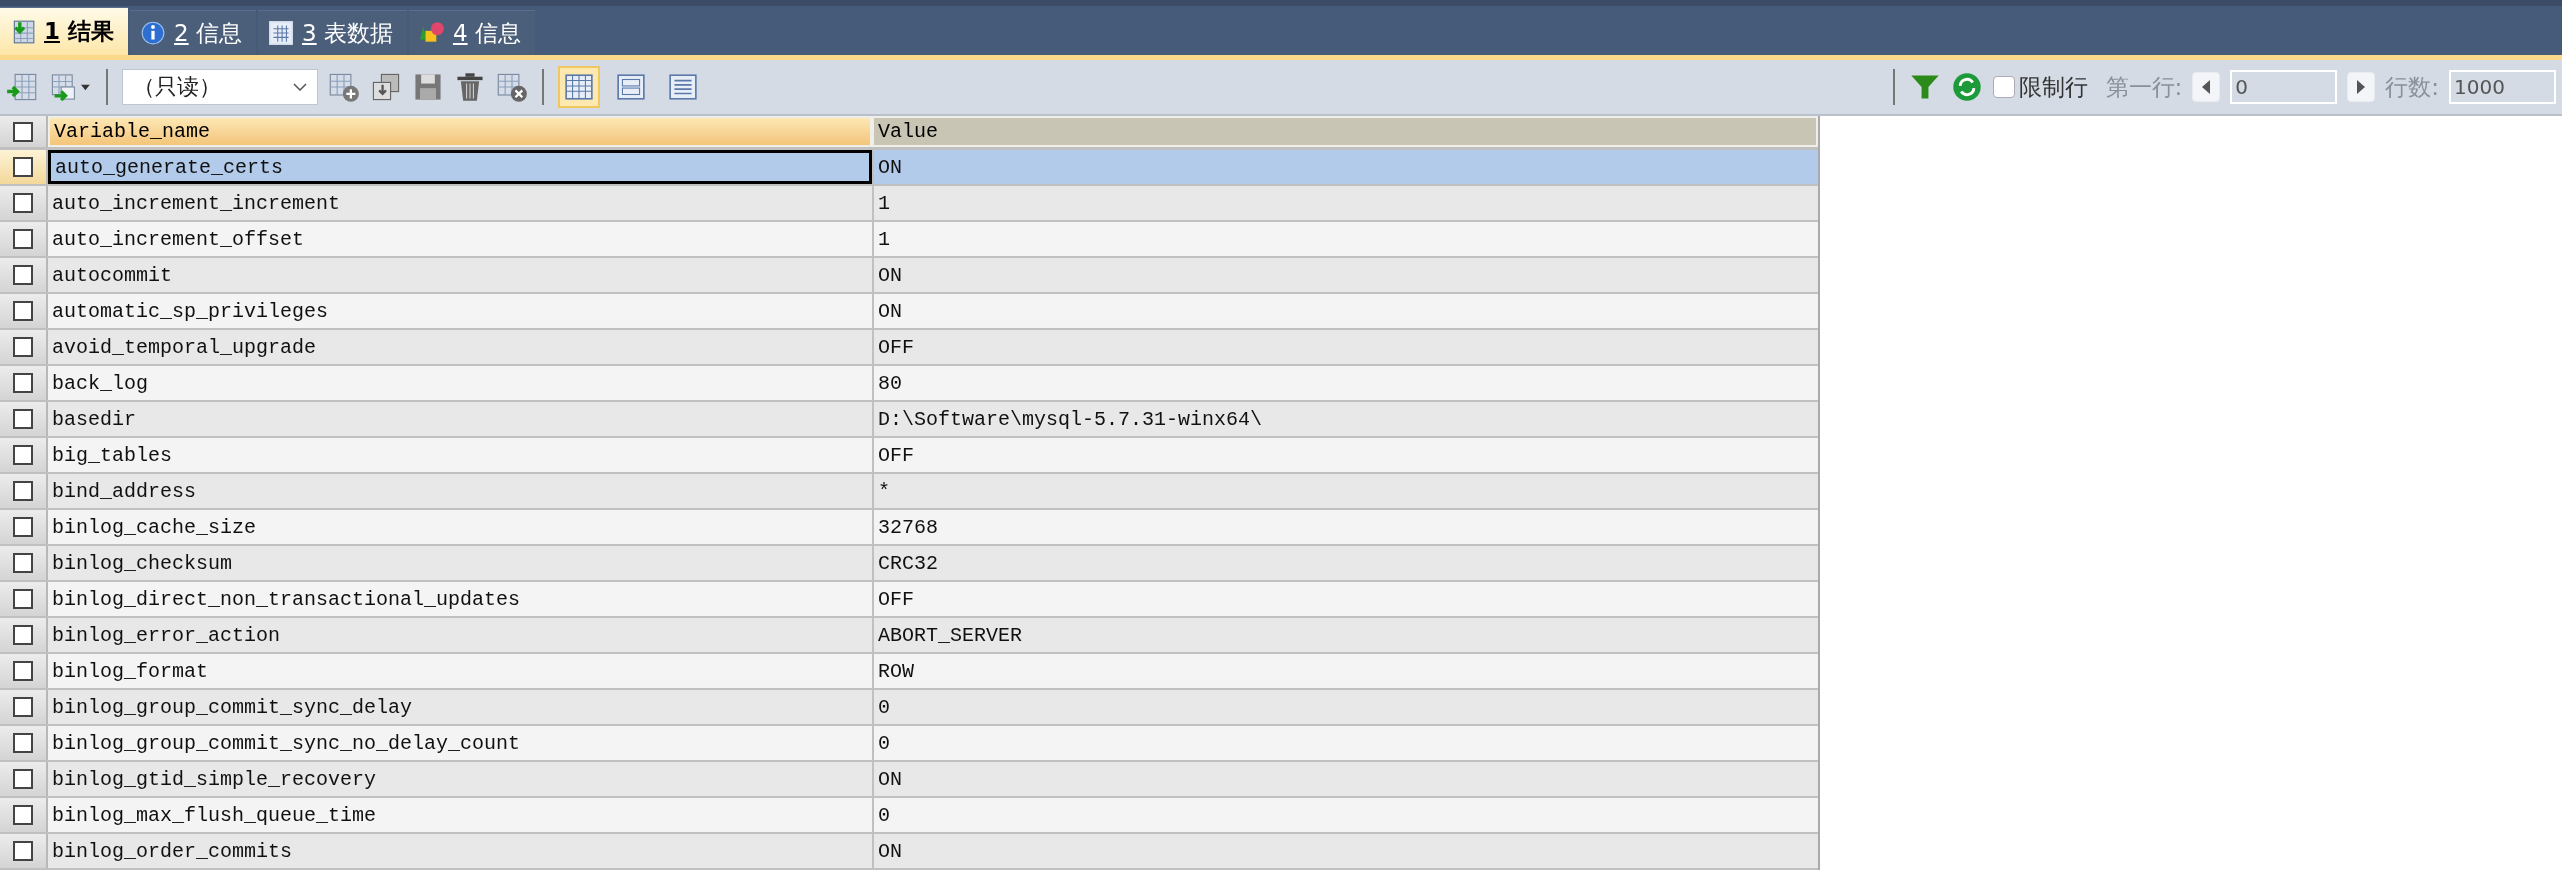 The image size is (2562, 878). Describe the element at coordinates (460, 455) in the screenshot. I see `table-cell: big_tables` at that location.